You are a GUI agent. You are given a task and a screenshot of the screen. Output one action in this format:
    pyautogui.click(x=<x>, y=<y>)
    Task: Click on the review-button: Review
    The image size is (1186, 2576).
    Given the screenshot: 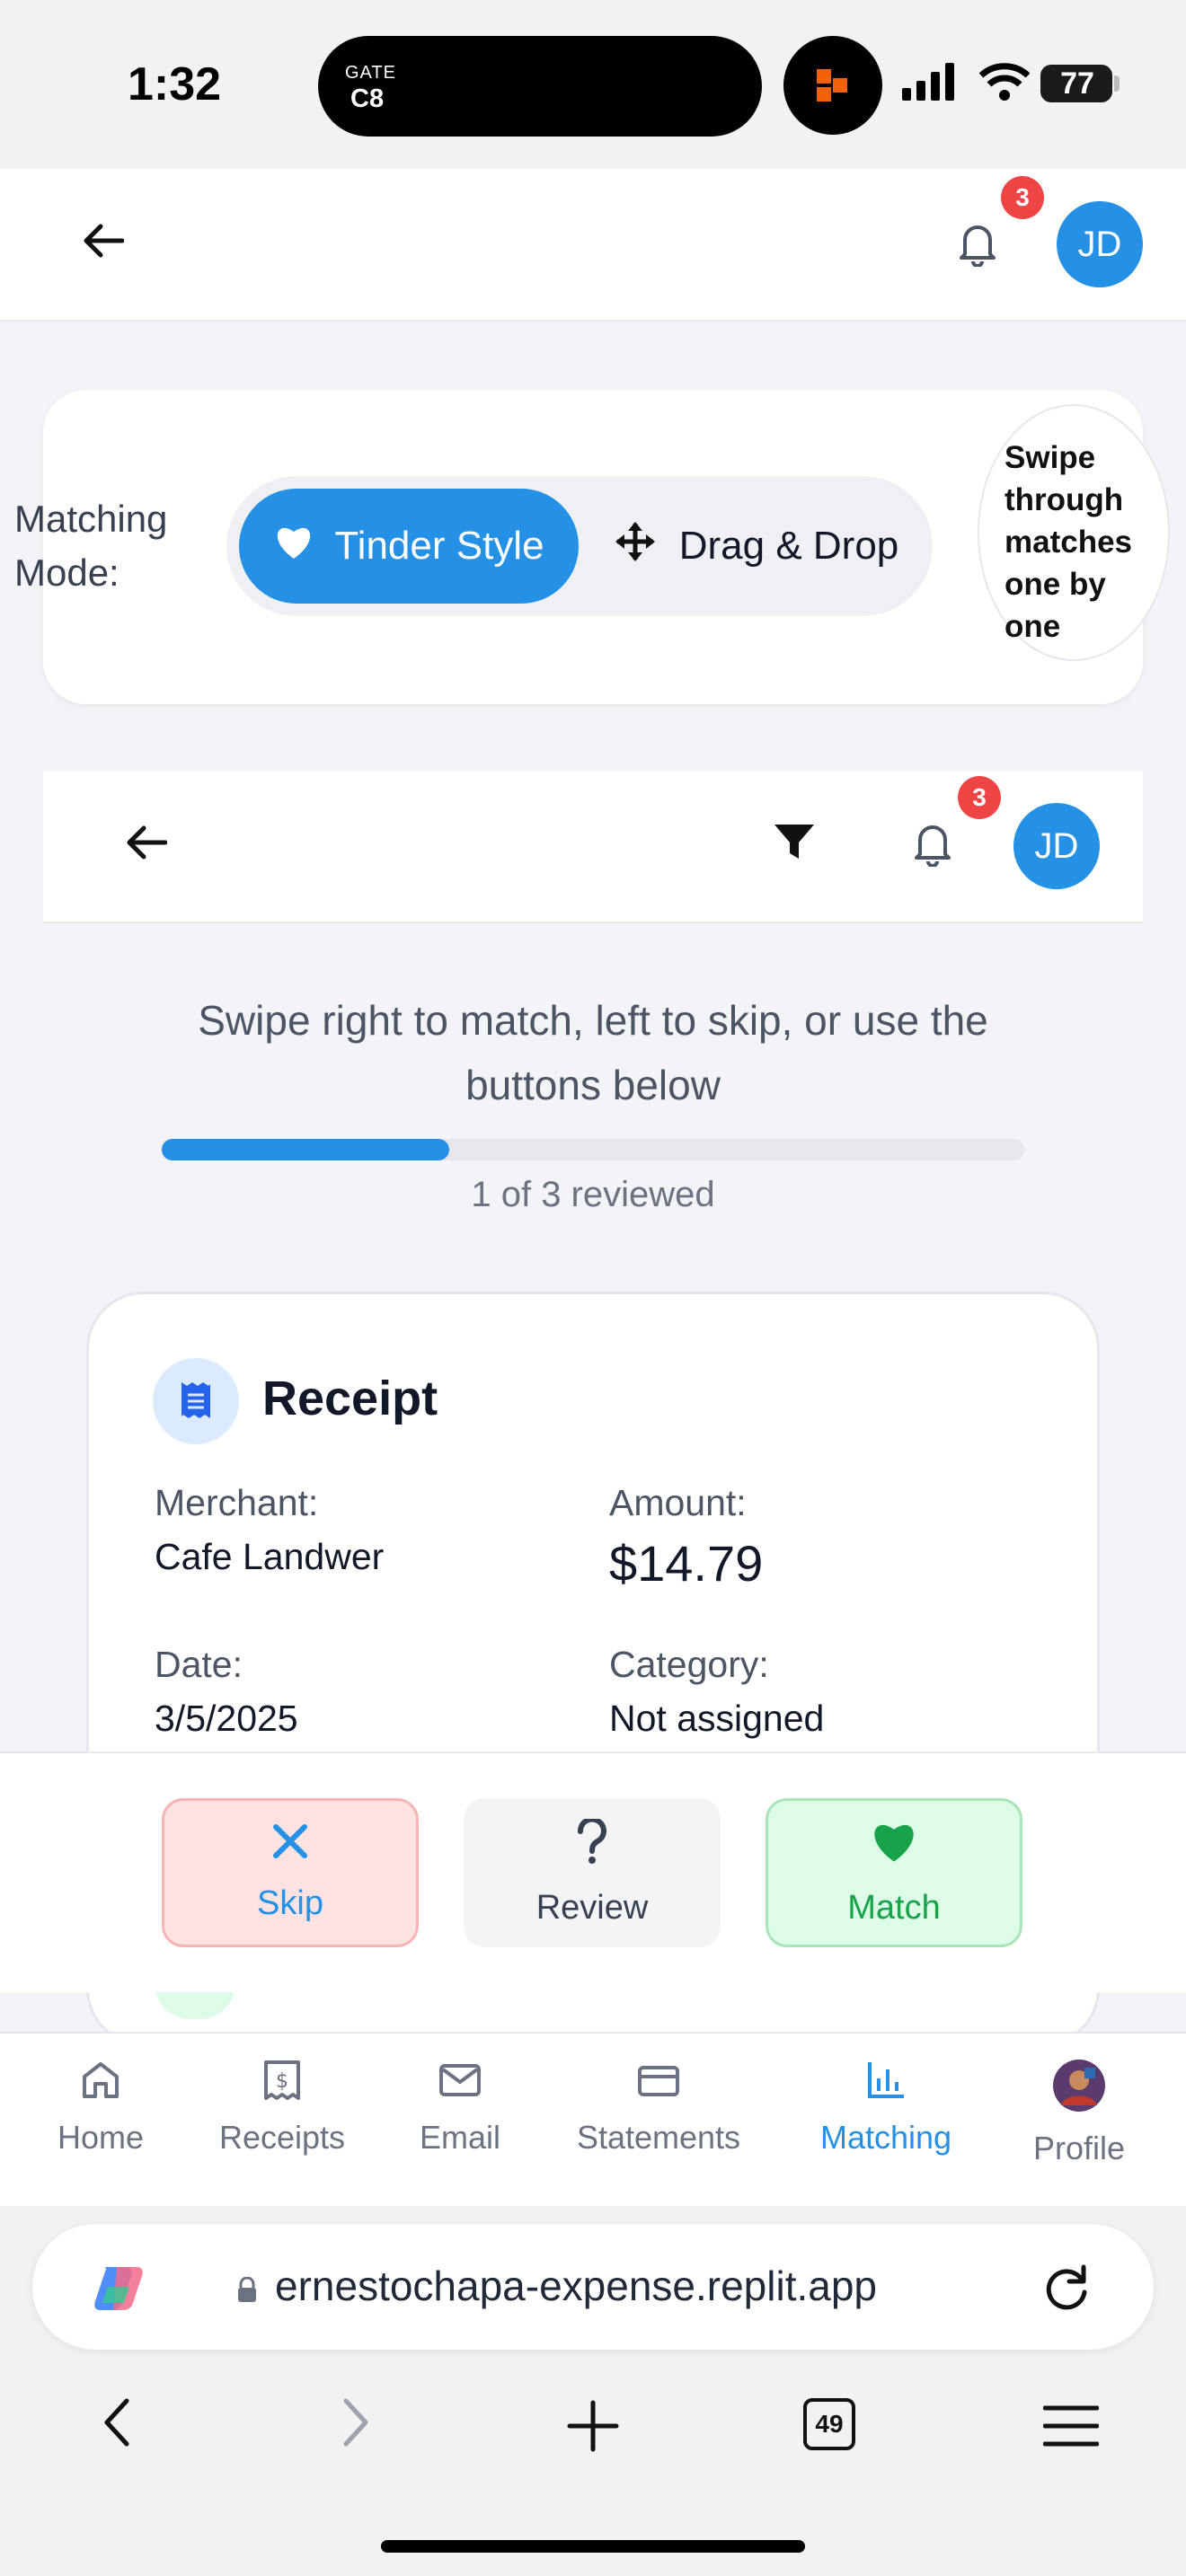 What is the action you would take?
    pyautogui.click(x=592, y=1872)
    